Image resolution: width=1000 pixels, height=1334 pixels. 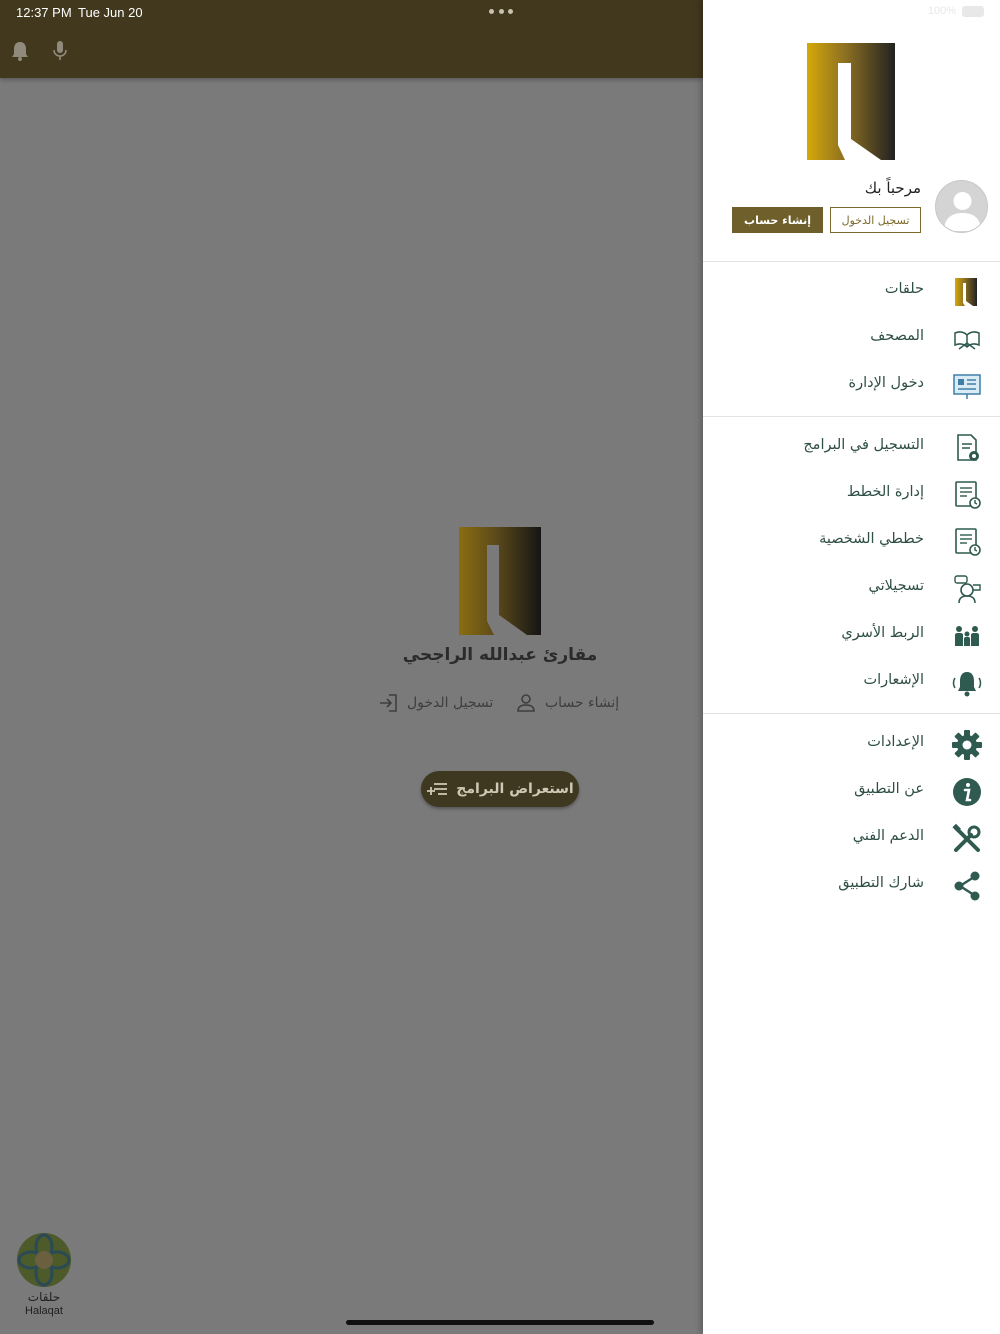 I want to click on create-account-link: إنشاء حساب, so click(x=567, y=703).